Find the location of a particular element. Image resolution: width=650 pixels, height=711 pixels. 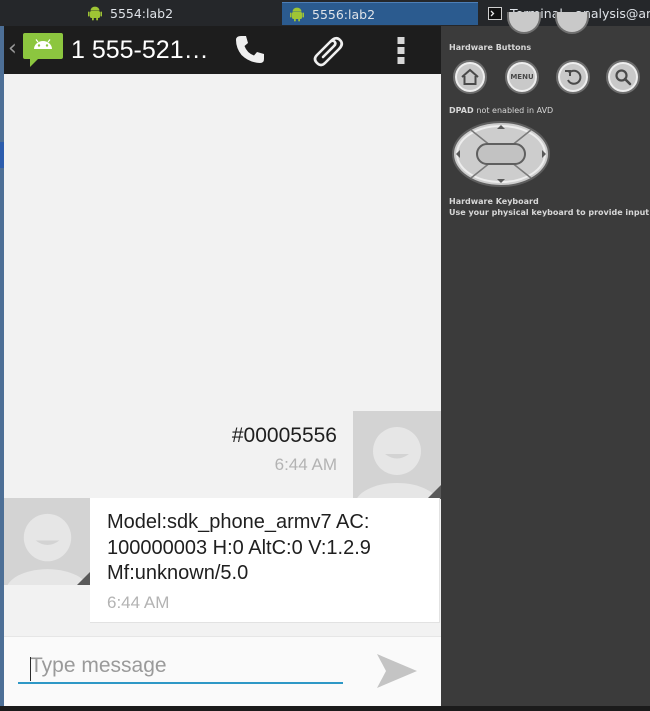

search-button is located at coordinates (623, 77).